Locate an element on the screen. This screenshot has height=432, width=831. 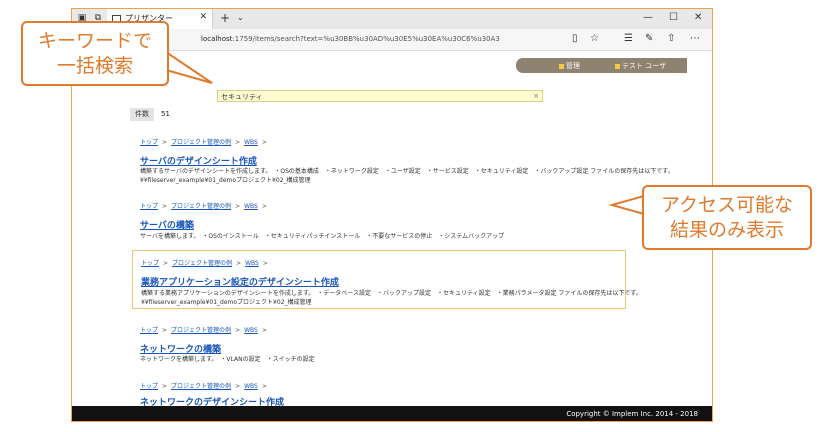
accessible-results-callout: アクセス可能な 結果のみ表示 is located at coordinates (727, 217).